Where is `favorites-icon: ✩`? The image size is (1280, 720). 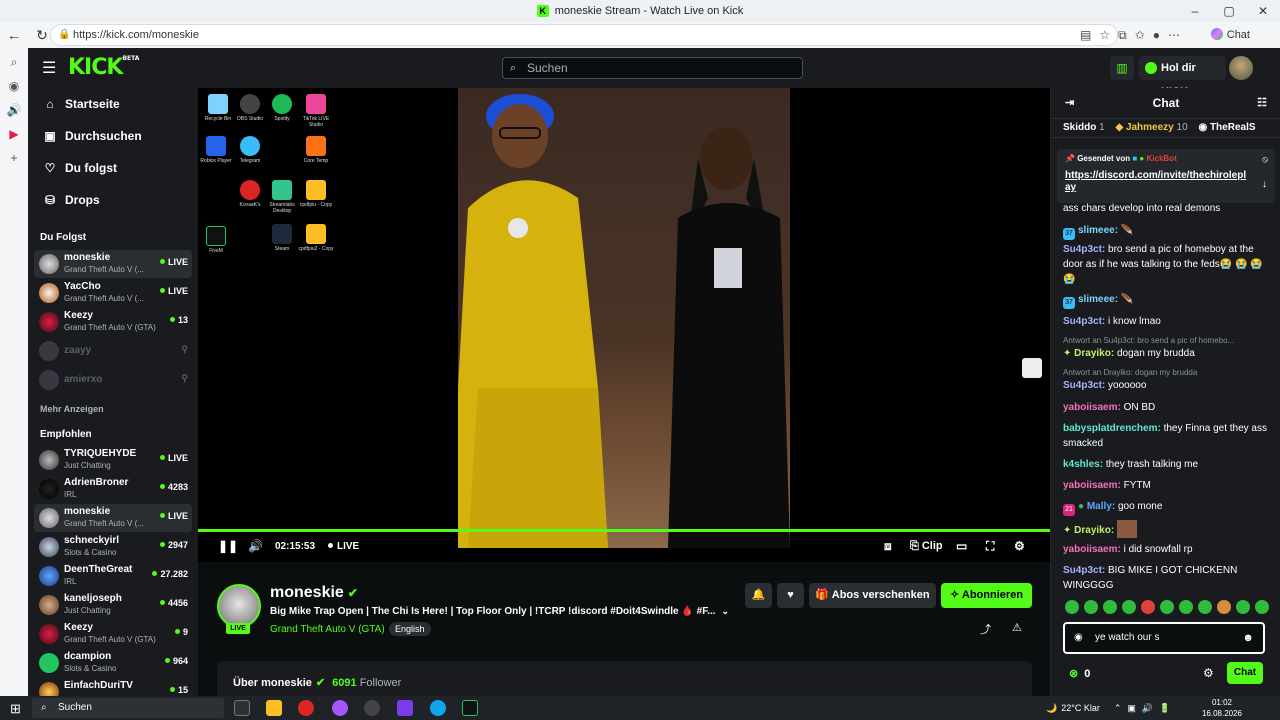
favorites-icon: ✩ is located at coordinates (1140, 35).